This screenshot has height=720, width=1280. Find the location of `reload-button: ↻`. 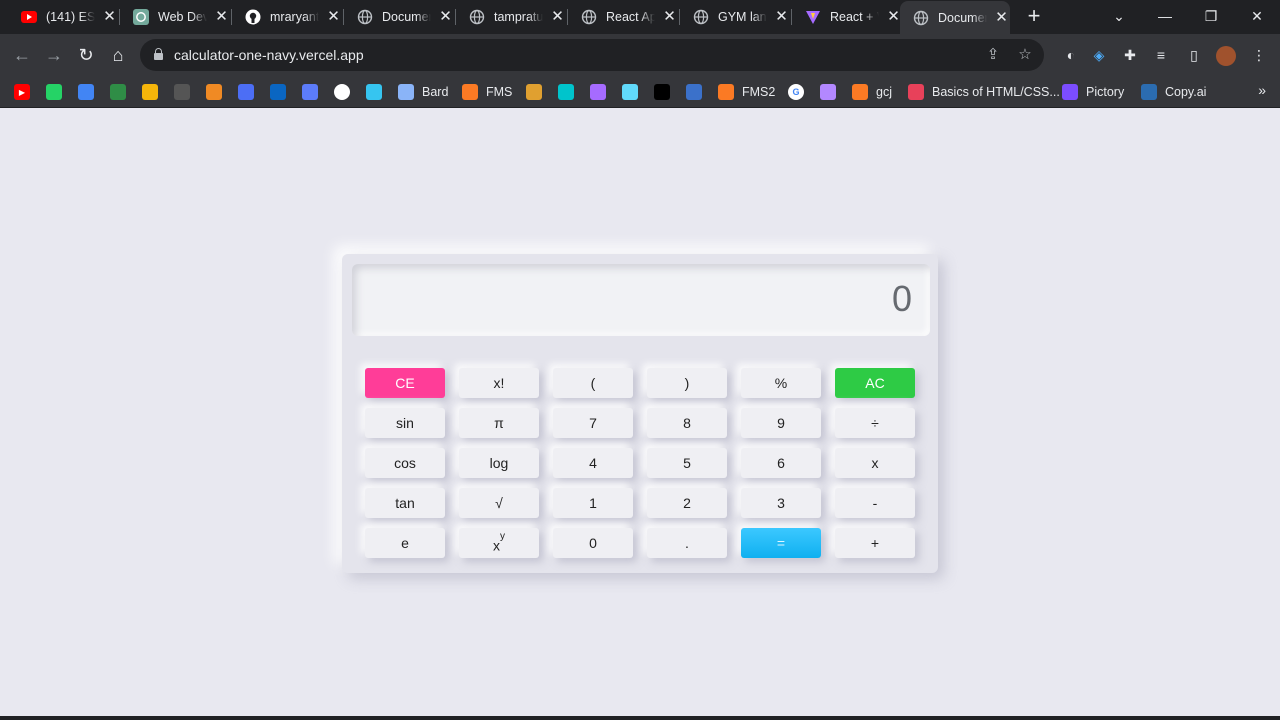

reload-button: ↻ is located at coordinates (86, 55).